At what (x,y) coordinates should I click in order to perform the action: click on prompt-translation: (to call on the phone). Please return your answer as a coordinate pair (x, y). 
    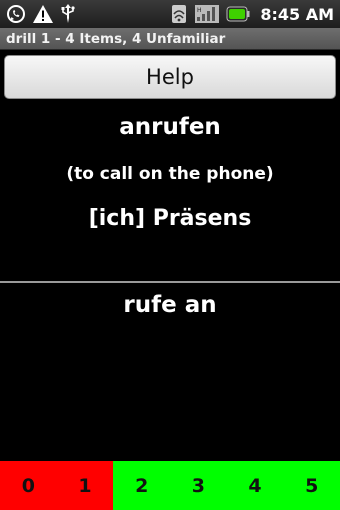
    Looking at the image, I should click on (170, 174).